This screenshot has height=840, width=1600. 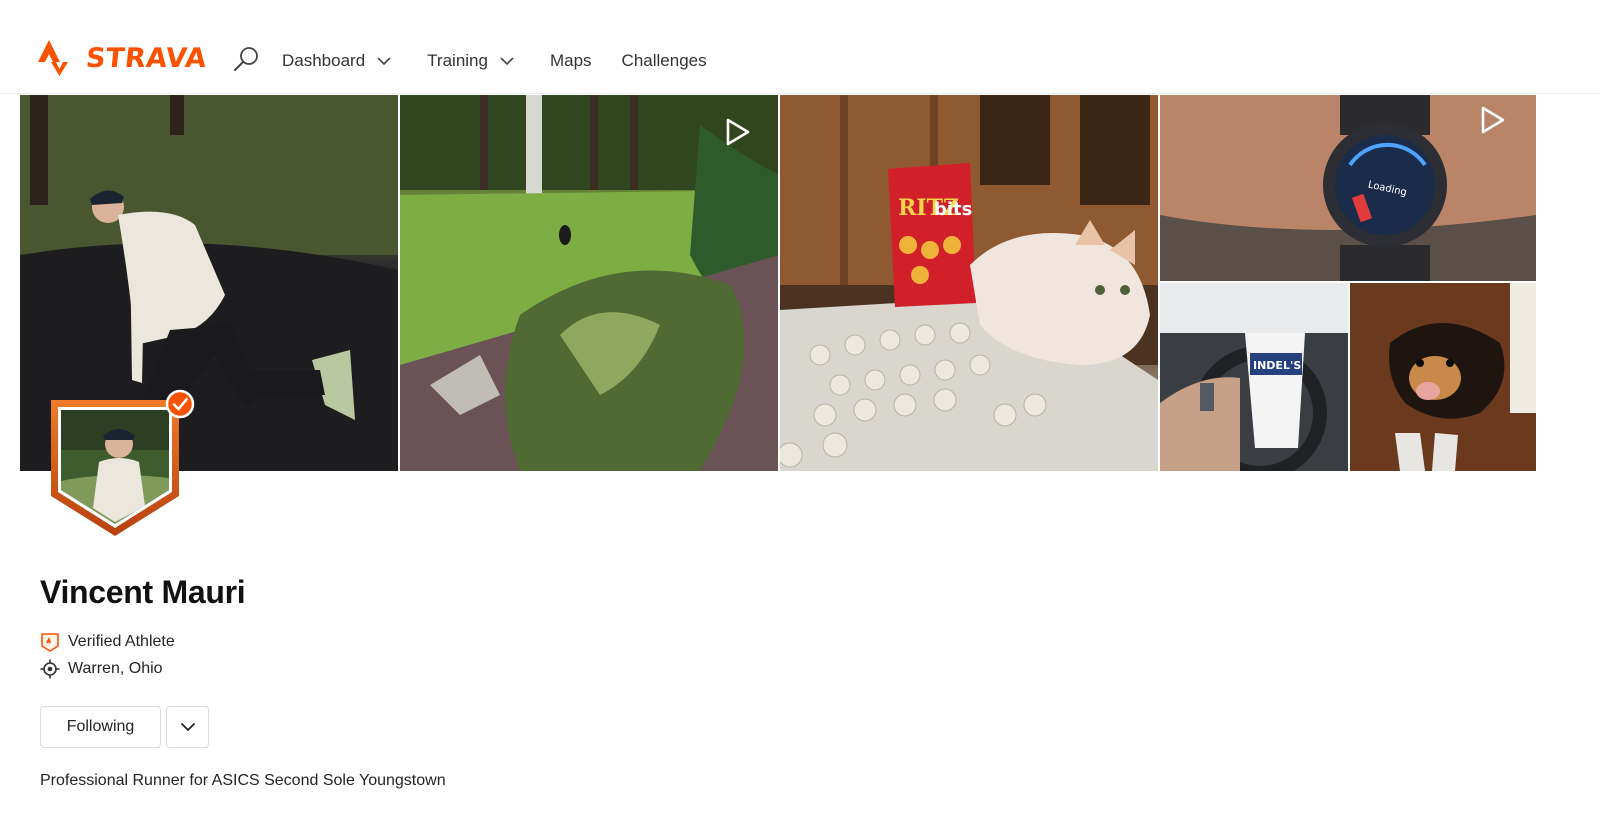 I want to click on cover-photo-coffee-cup: INDEL'S, so click(x=1253, y=377).